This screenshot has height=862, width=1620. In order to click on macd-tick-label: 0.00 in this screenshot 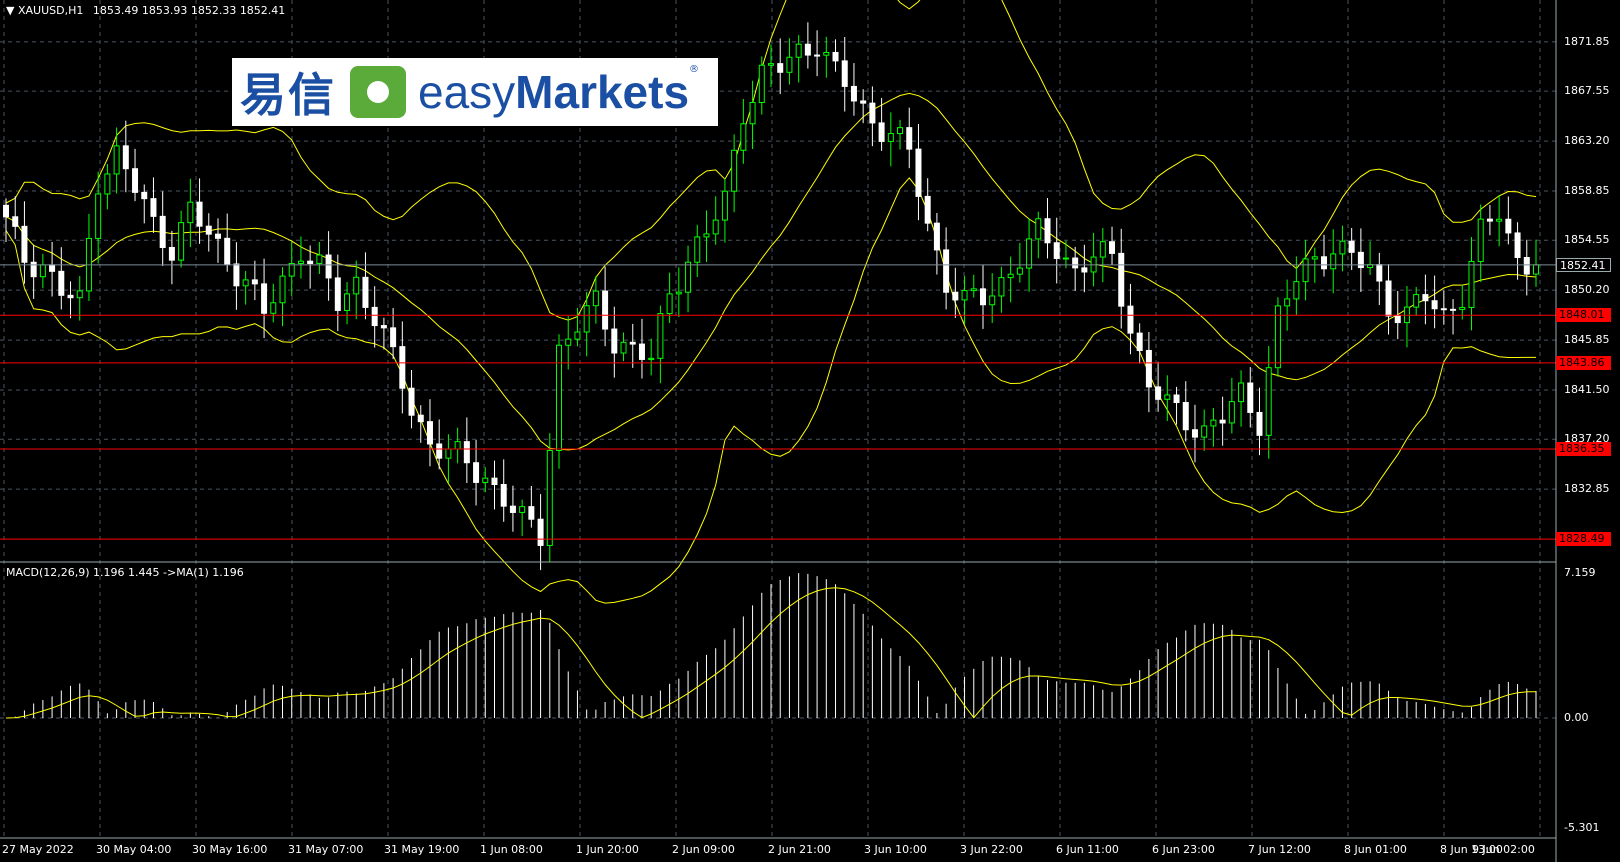, I will do `click(1576, 717)`.